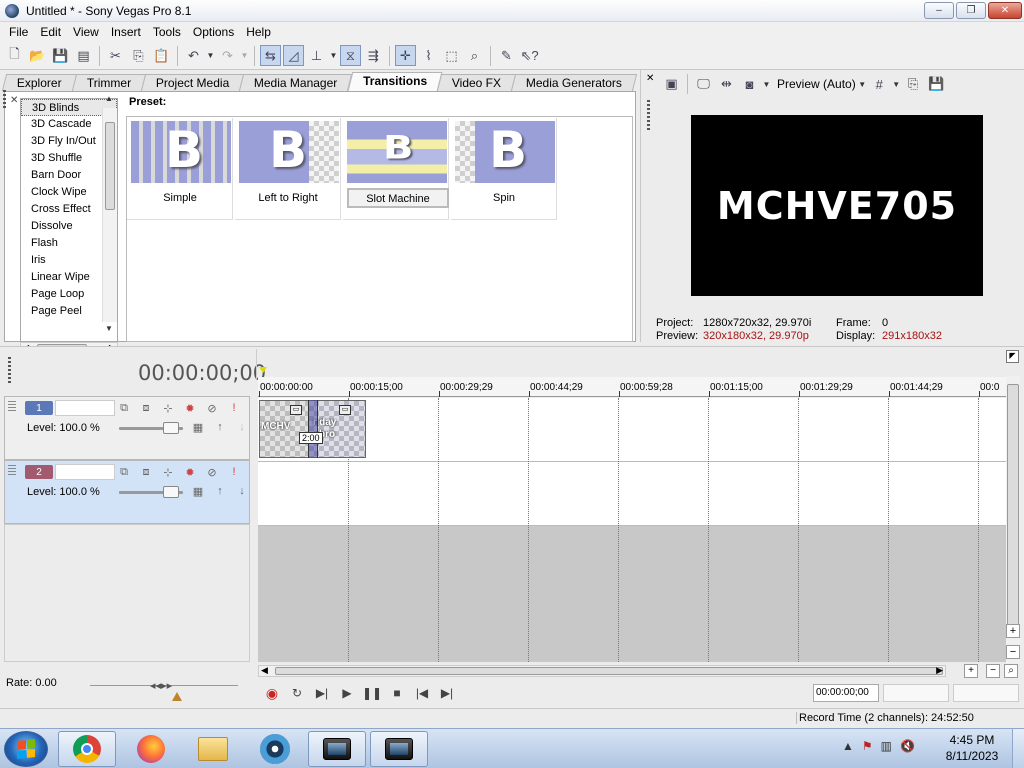  Describe the element at coordinates (1011, 671) in the screenshot. I see `zoom-tool-icon: ⌕` at that location.